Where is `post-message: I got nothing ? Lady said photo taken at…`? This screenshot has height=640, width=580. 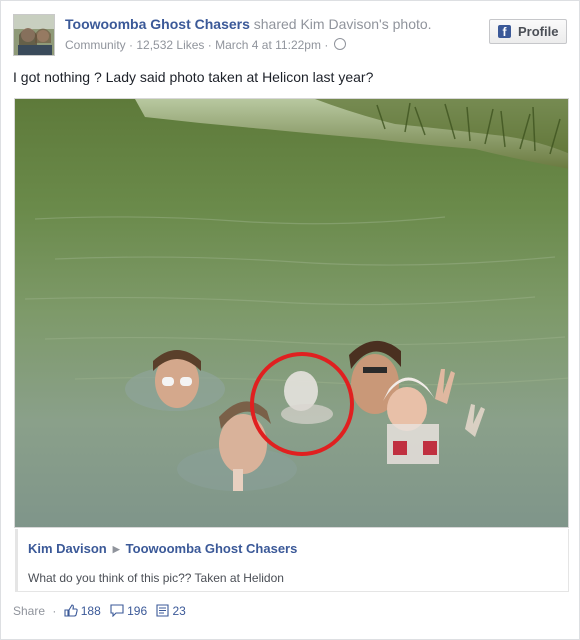
post-message: I got nothing ? Lady said photo taken at… is located at coordinates (193, 77).